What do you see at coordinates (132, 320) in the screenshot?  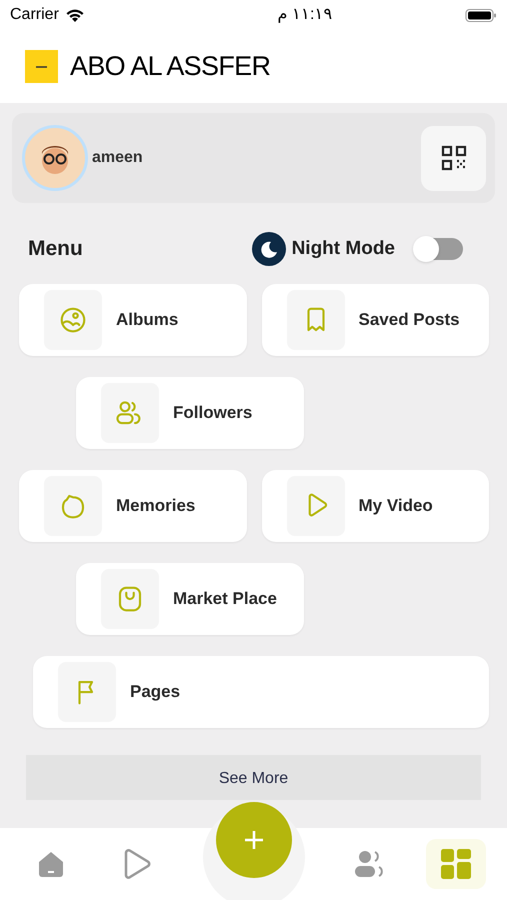 I see `menu-item: Albums` at bounding box center [132, 320].